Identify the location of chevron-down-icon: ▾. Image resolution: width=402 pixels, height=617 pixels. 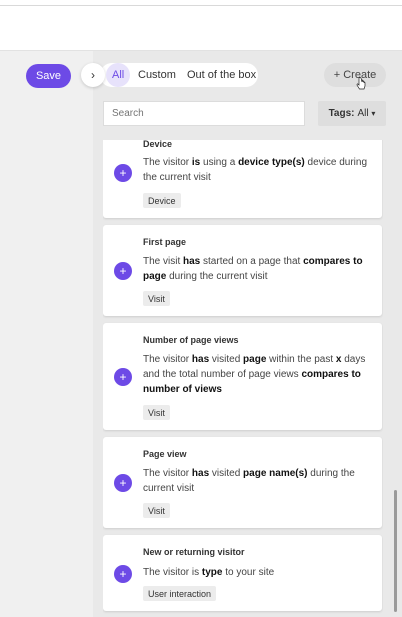
(373, 113).